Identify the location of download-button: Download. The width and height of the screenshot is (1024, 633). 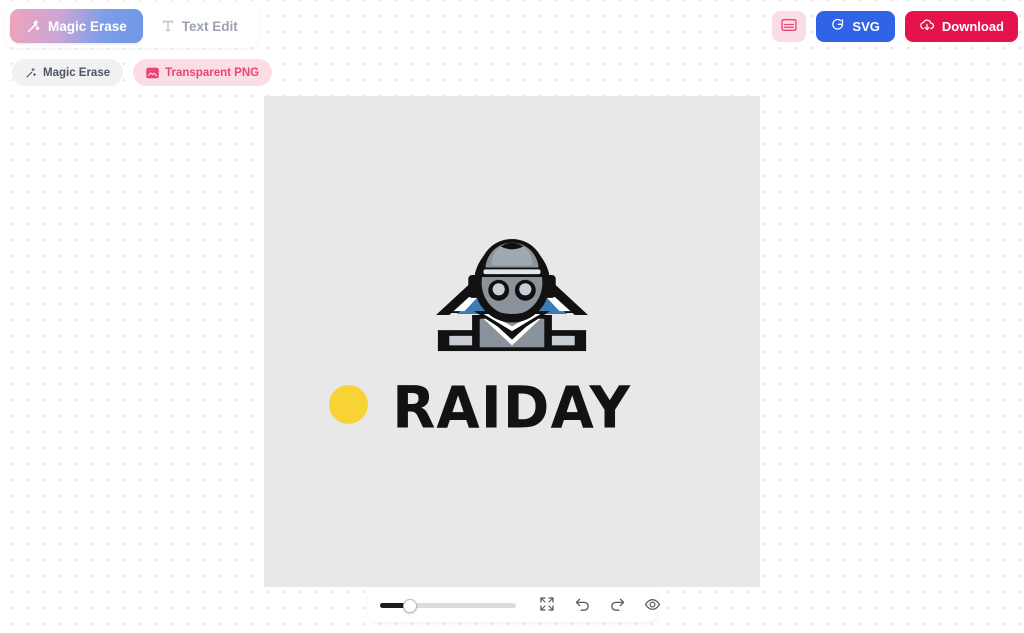
(961, 26).